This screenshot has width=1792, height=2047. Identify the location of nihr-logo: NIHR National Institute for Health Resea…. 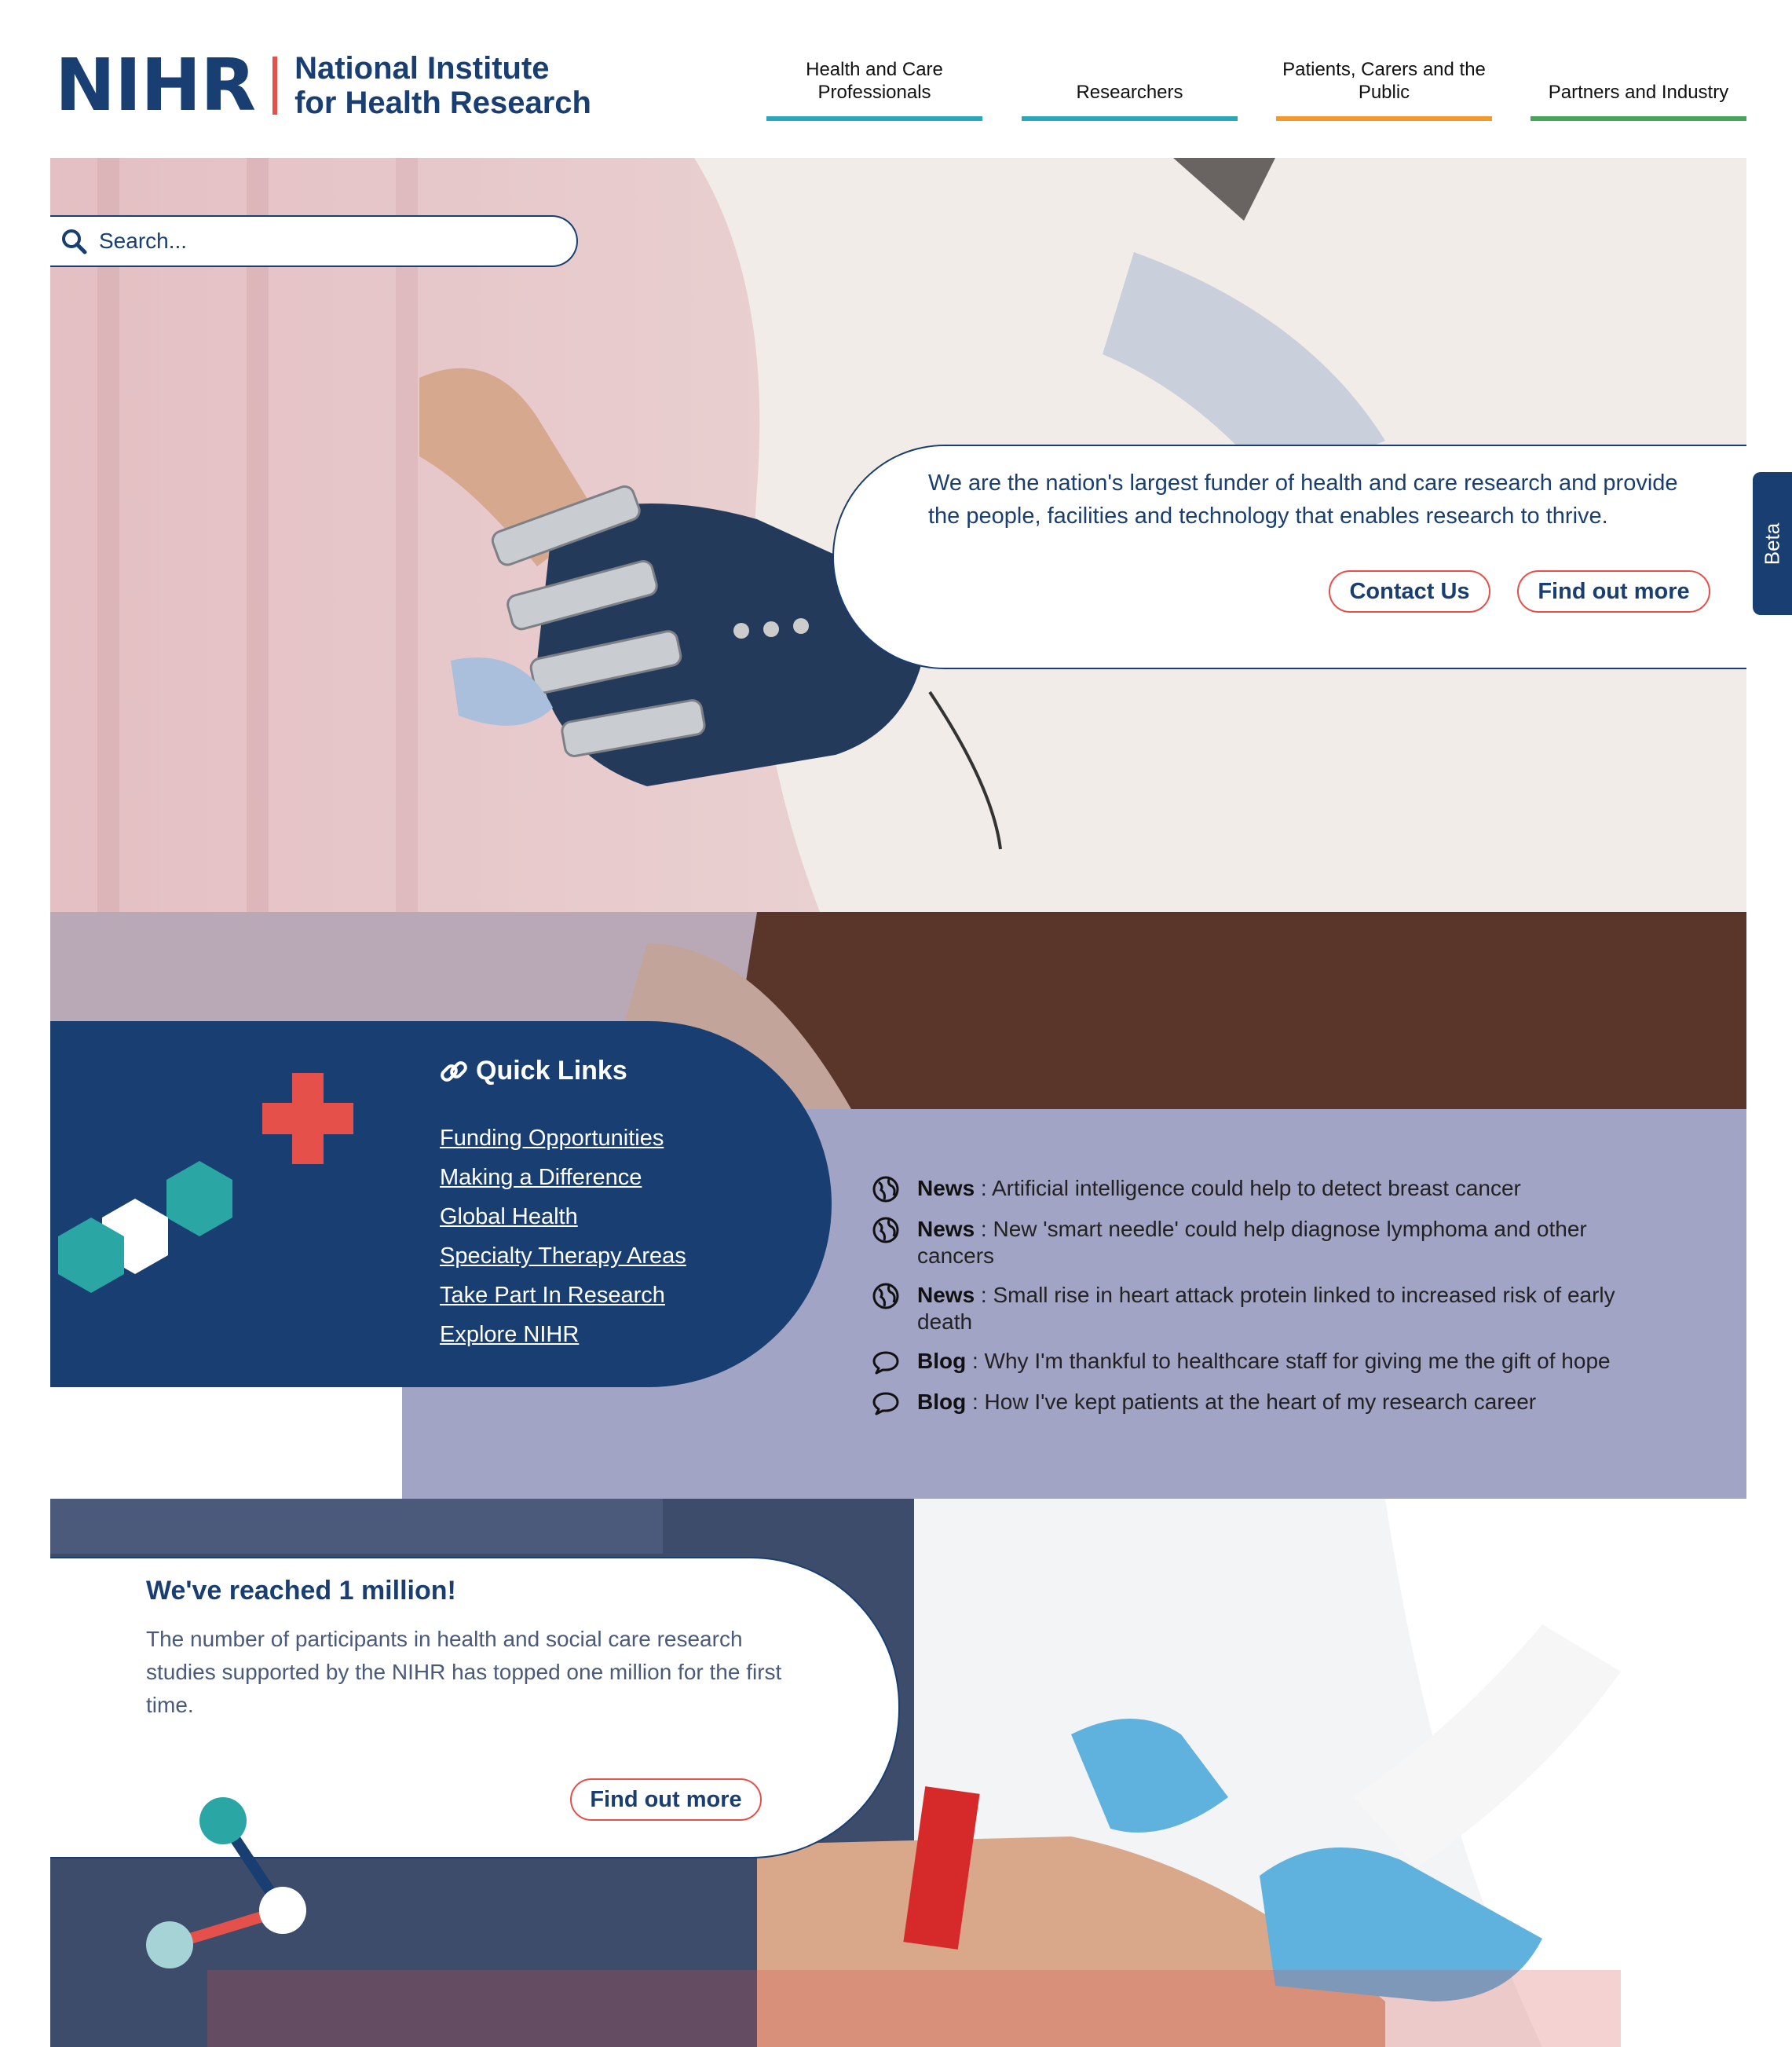
(323, 85).